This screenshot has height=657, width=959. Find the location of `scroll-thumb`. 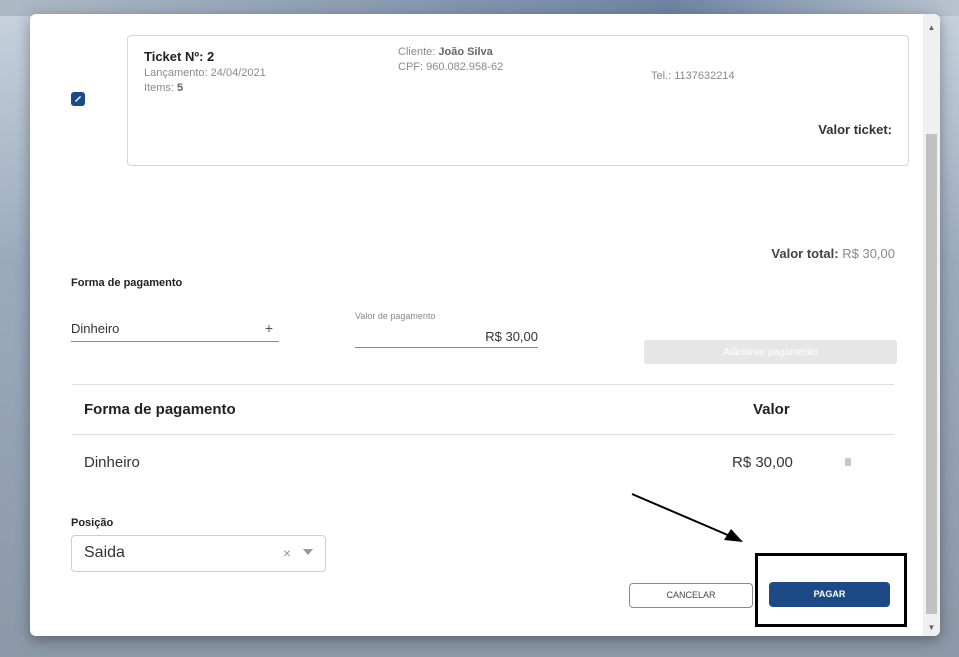

scroll-thumb is located at coordinates (931, 374).